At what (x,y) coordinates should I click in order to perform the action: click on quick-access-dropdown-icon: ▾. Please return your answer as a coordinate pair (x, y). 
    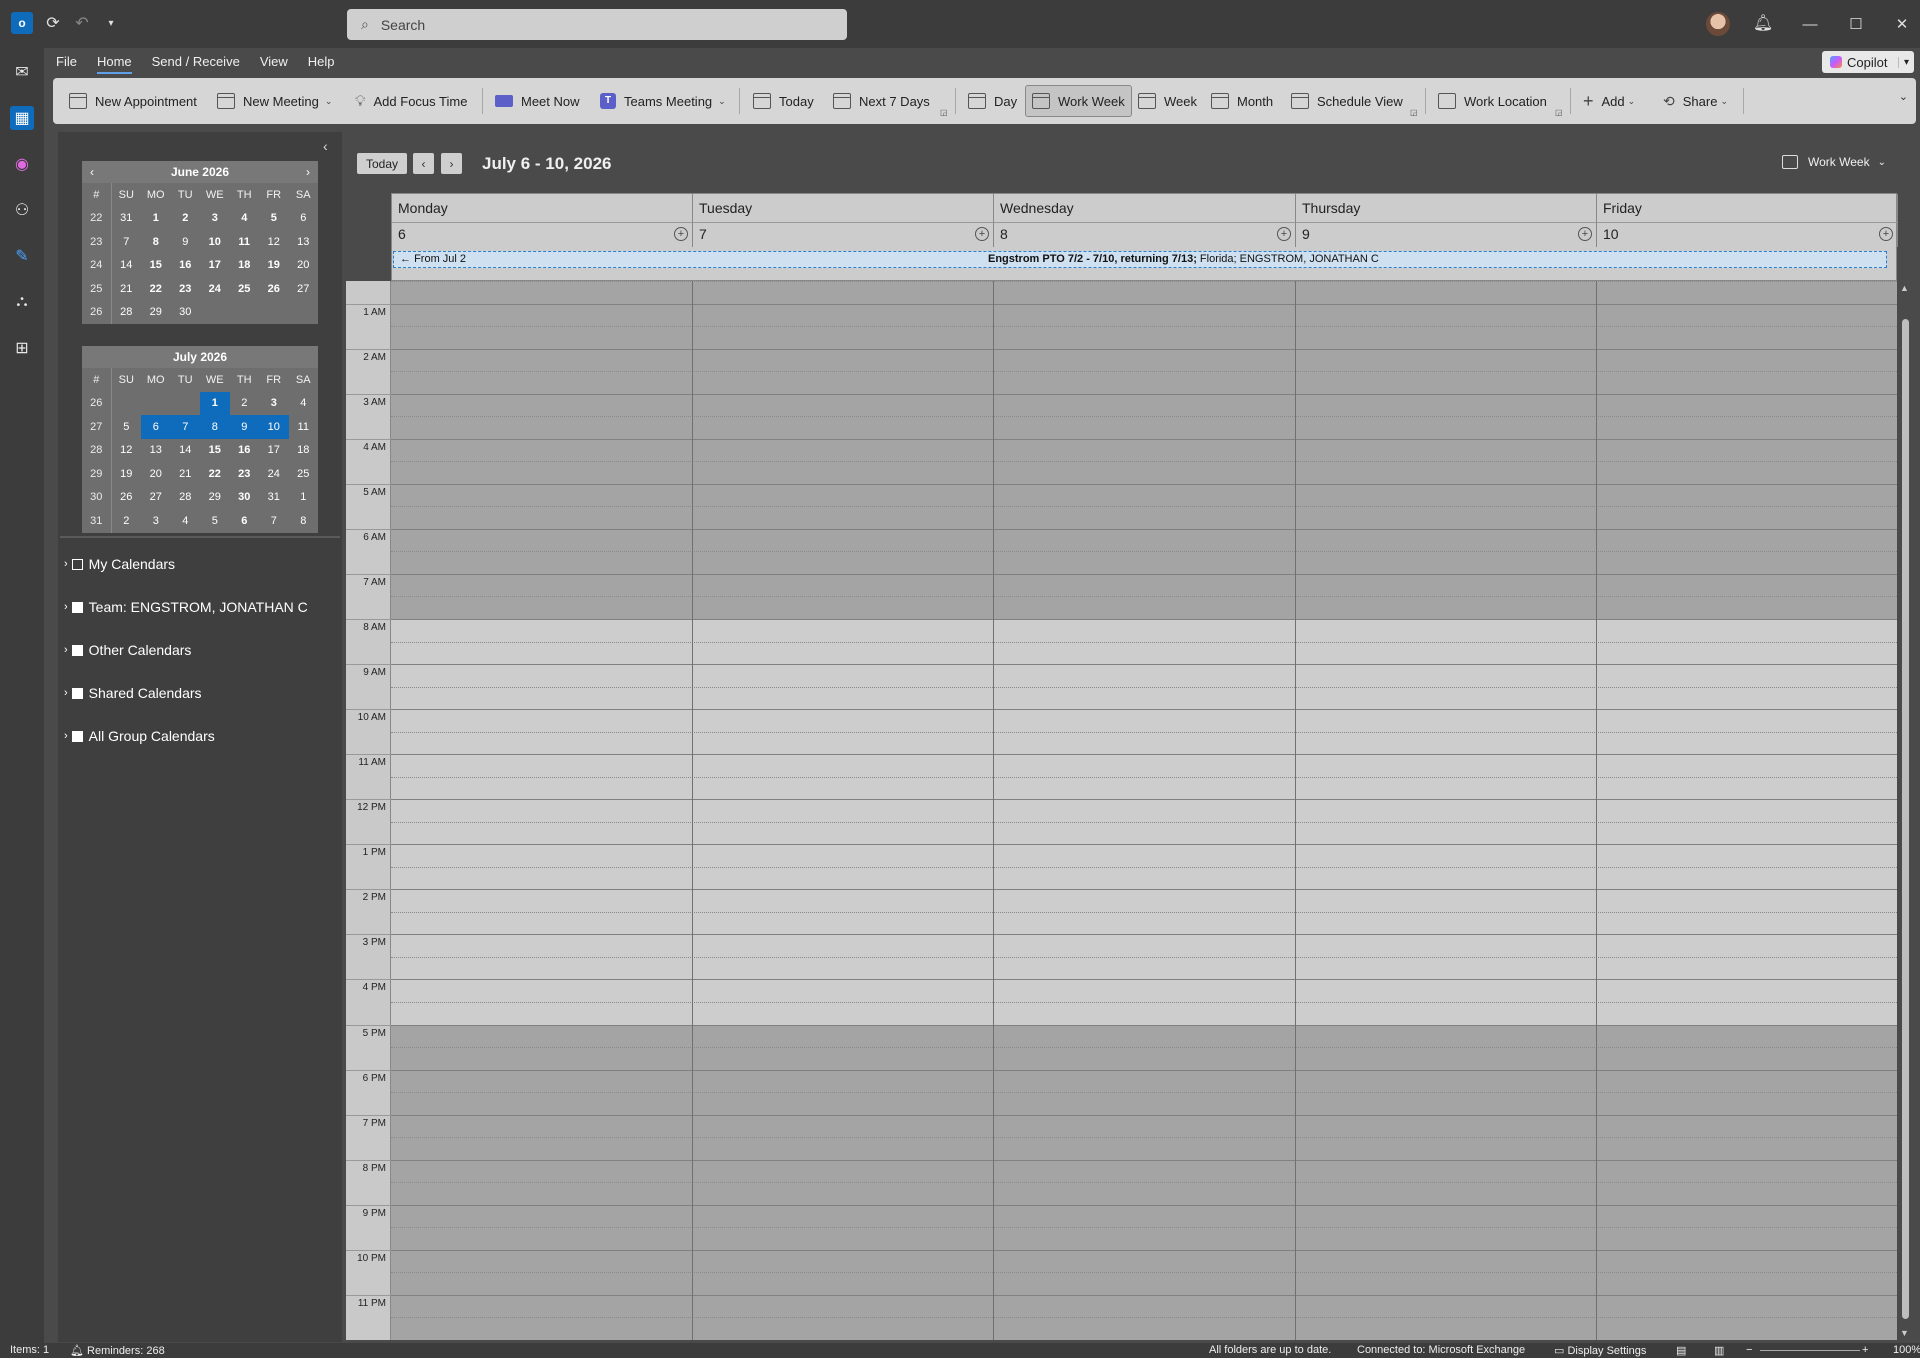
    Looking at the image, I should click on (111, 23).